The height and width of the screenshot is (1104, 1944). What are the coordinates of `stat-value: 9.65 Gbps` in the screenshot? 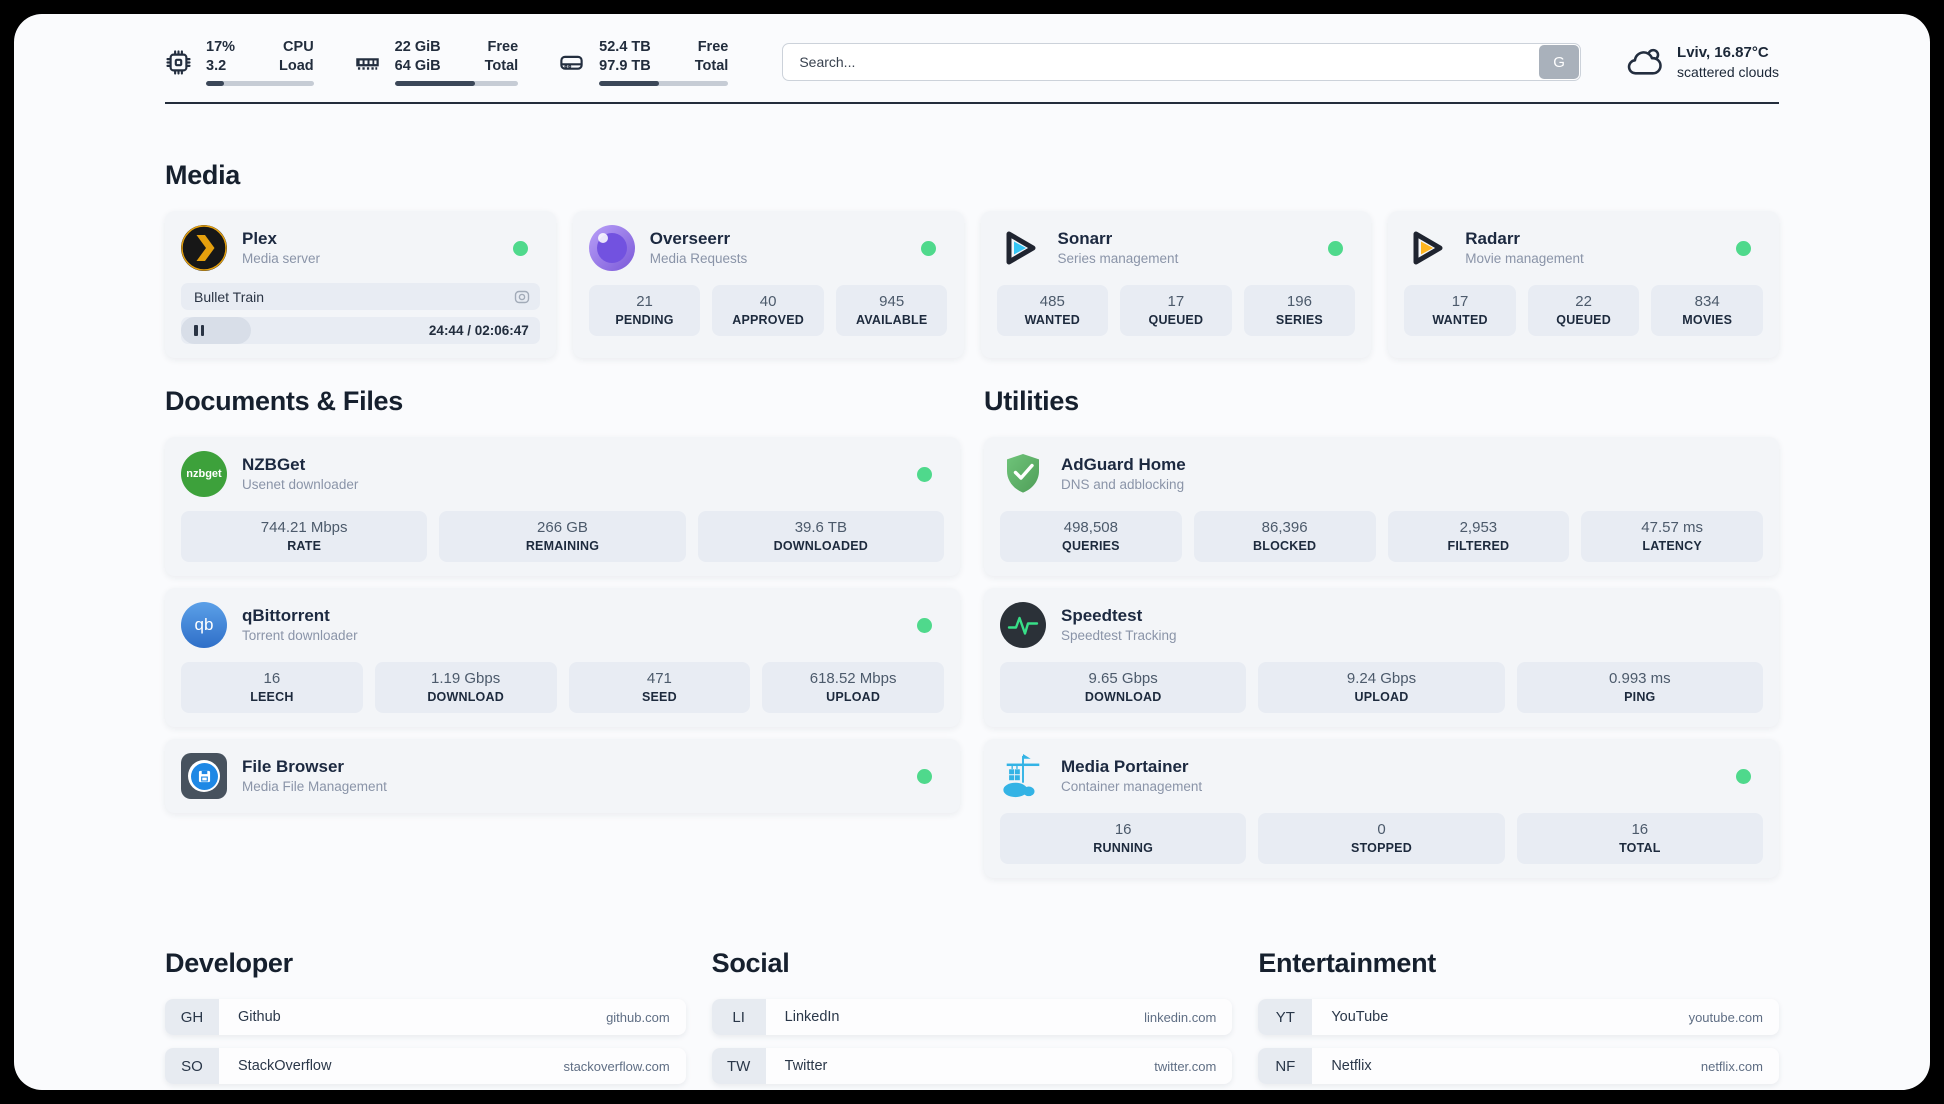 It's located at (1123, 678).